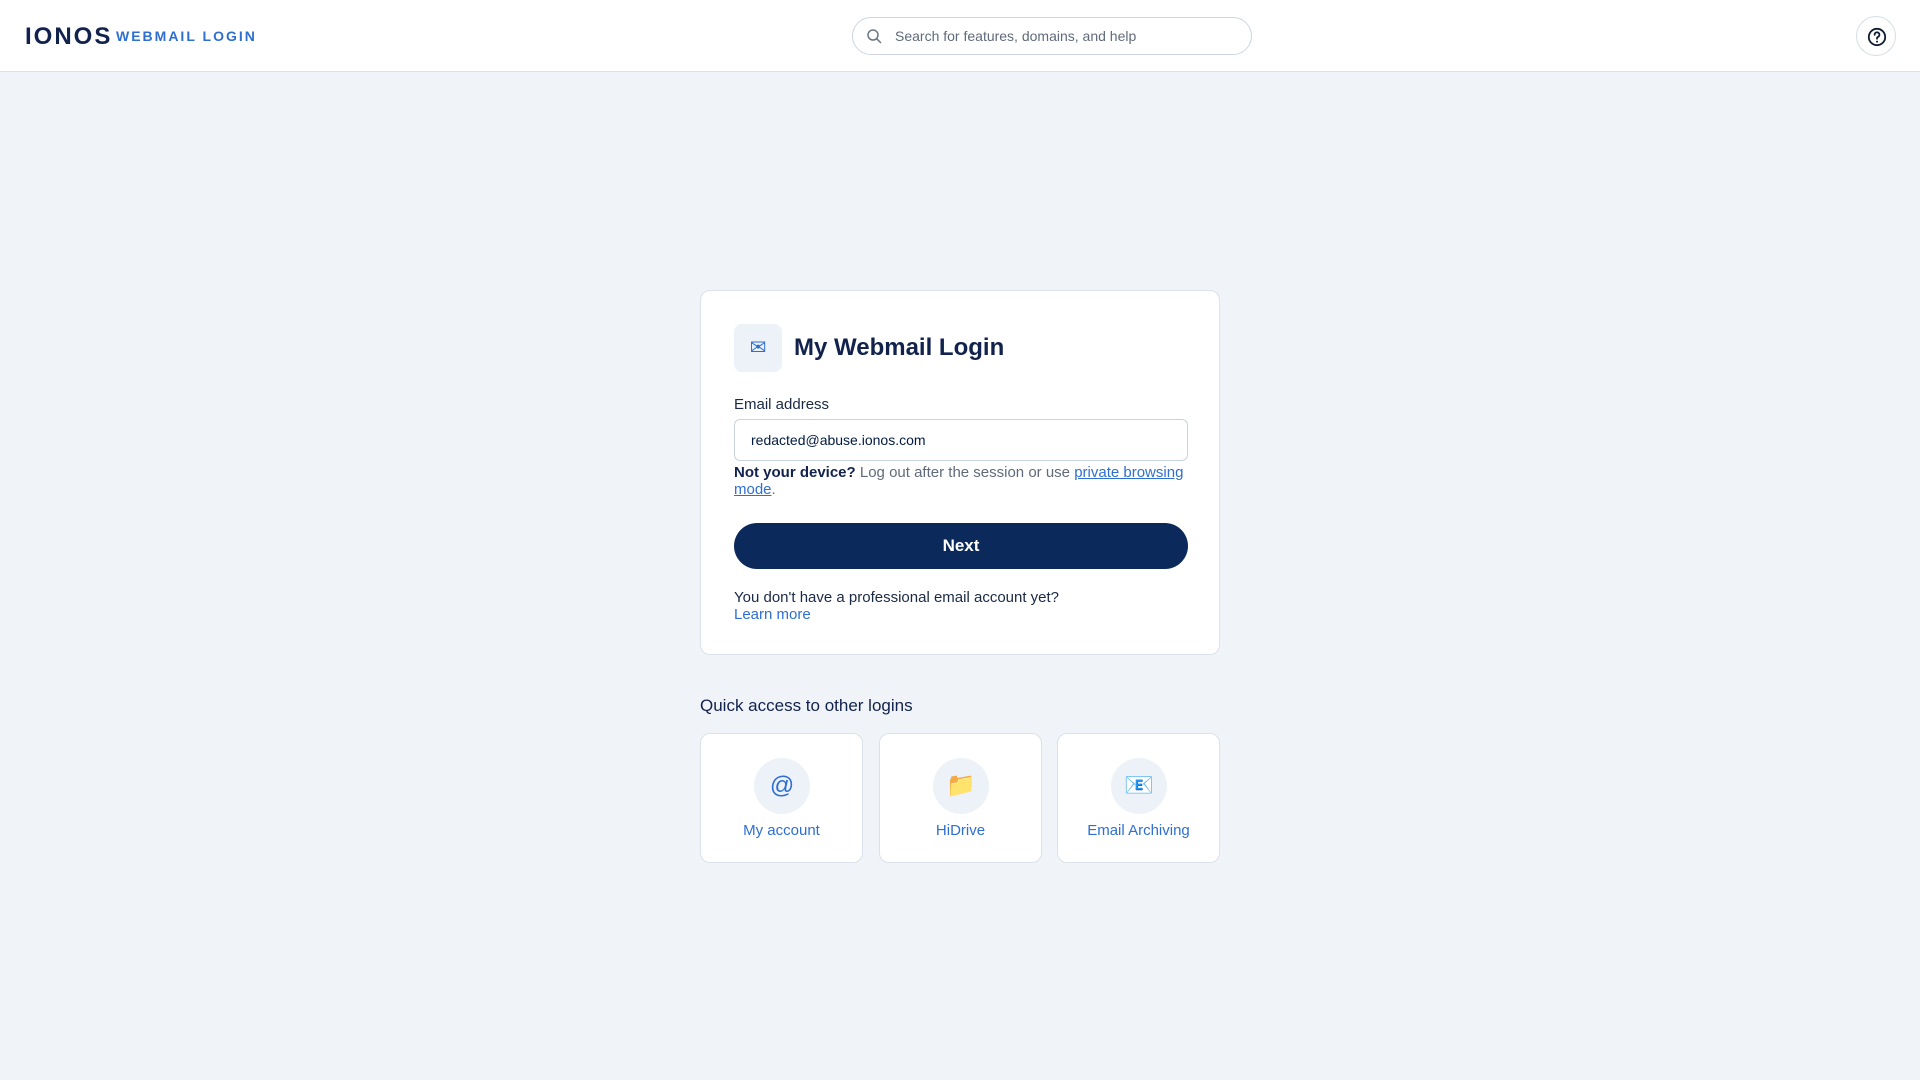 The image size is (1920, 1080). Describe the element at coordinates (961, 546) in the screenshot. I see `next-button: Next` at that location.